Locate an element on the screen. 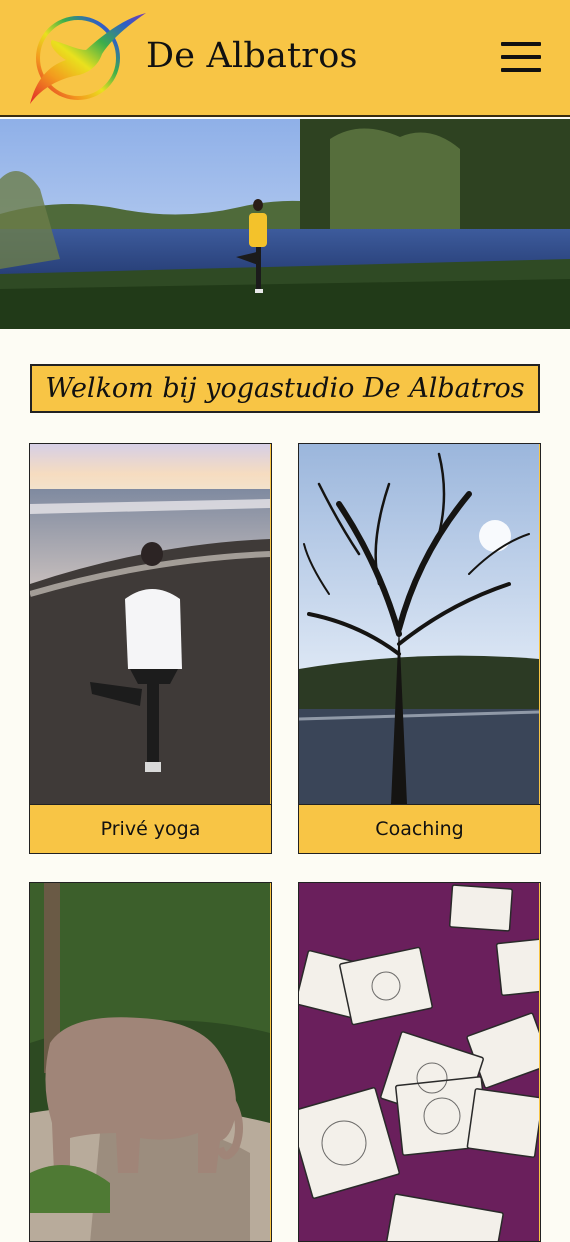 The image size is (570, 1242). card-label: Privé yoga is located at coordinates (150, 828).